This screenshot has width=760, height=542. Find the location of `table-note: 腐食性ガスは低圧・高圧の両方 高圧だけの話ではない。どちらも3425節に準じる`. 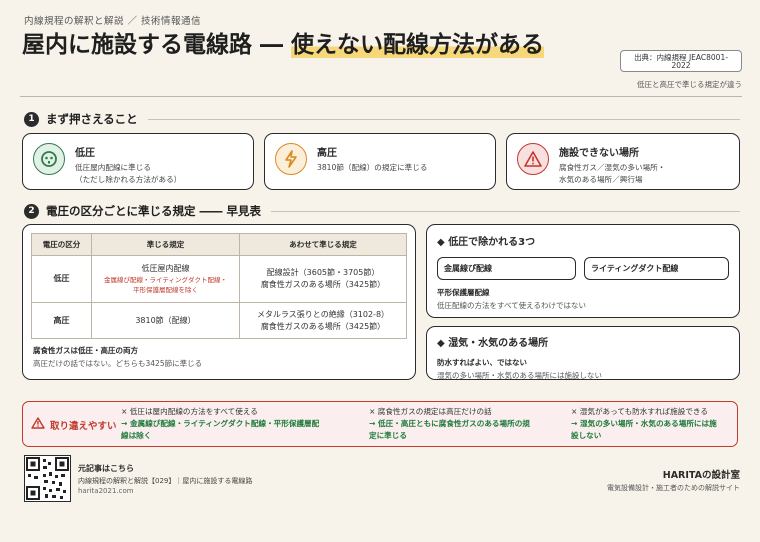

table-note: 腐食性ガスは低圧・高圧の両方 高圧だけの話ではない。どちらも3425節に準じる is located at coordinates (219, 357).